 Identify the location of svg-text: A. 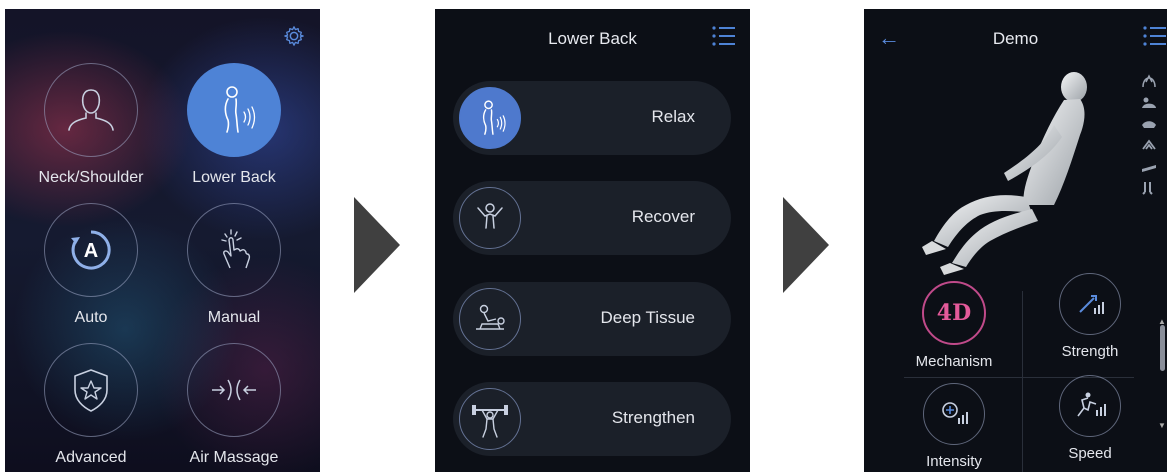
(91, 251).